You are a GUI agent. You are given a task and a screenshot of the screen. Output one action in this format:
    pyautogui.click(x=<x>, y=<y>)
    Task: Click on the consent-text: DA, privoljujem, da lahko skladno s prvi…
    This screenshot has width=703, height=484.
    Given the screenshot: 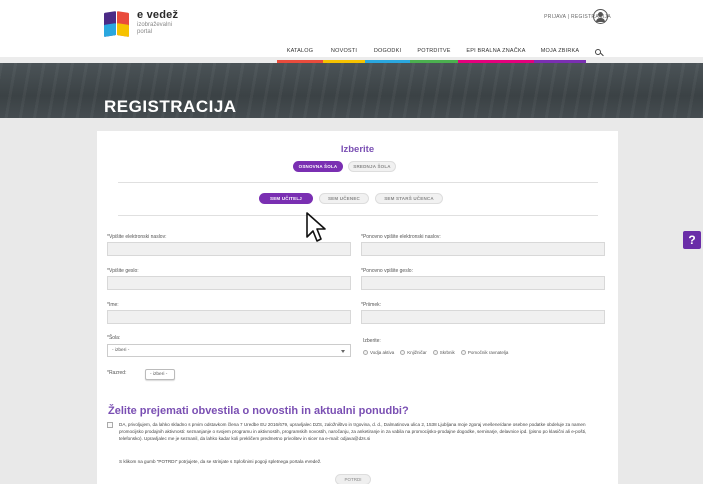 What is the action you would take?
    pyautogui.click(x=353, y=431)
    